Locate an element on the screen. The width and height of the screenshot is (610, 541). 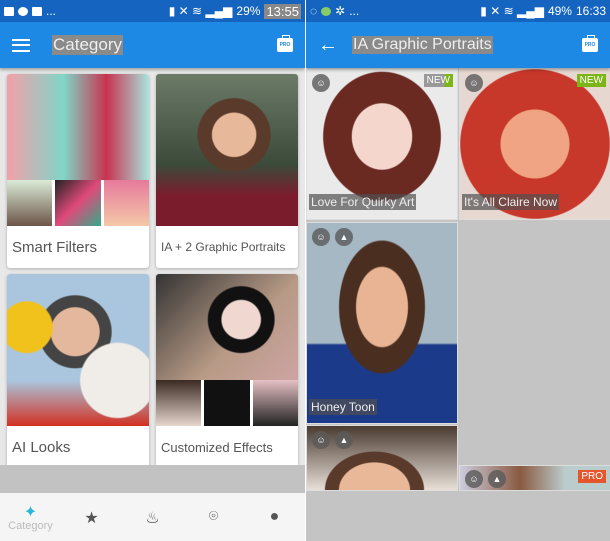
face-scan-icon: ⌾ is located at coordinates (213, 516).